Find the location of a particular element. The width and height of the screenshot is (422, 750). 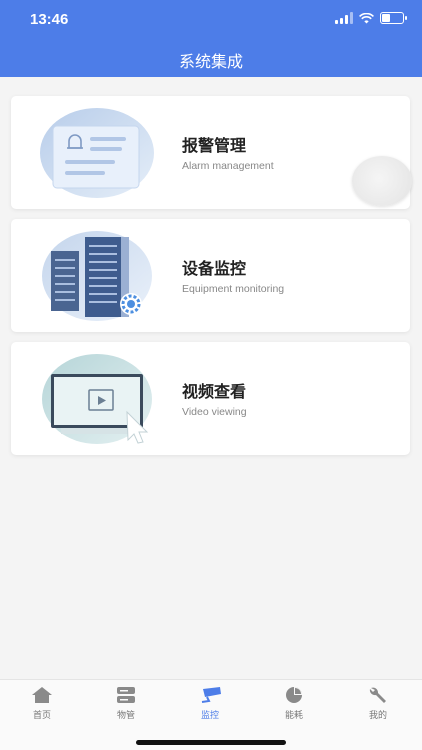

tab-label: 监控 is located at coordinates (209, 716).